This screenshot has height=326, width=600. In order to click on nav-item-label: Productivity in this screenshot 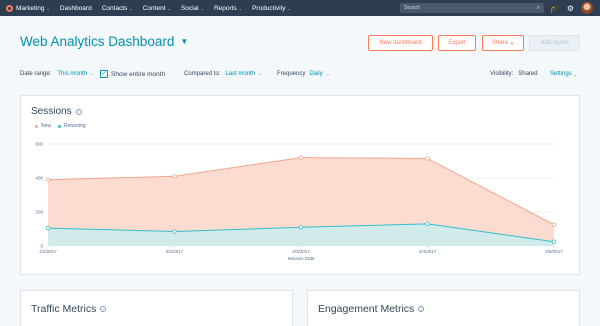, I will do `click(269, 8)`.